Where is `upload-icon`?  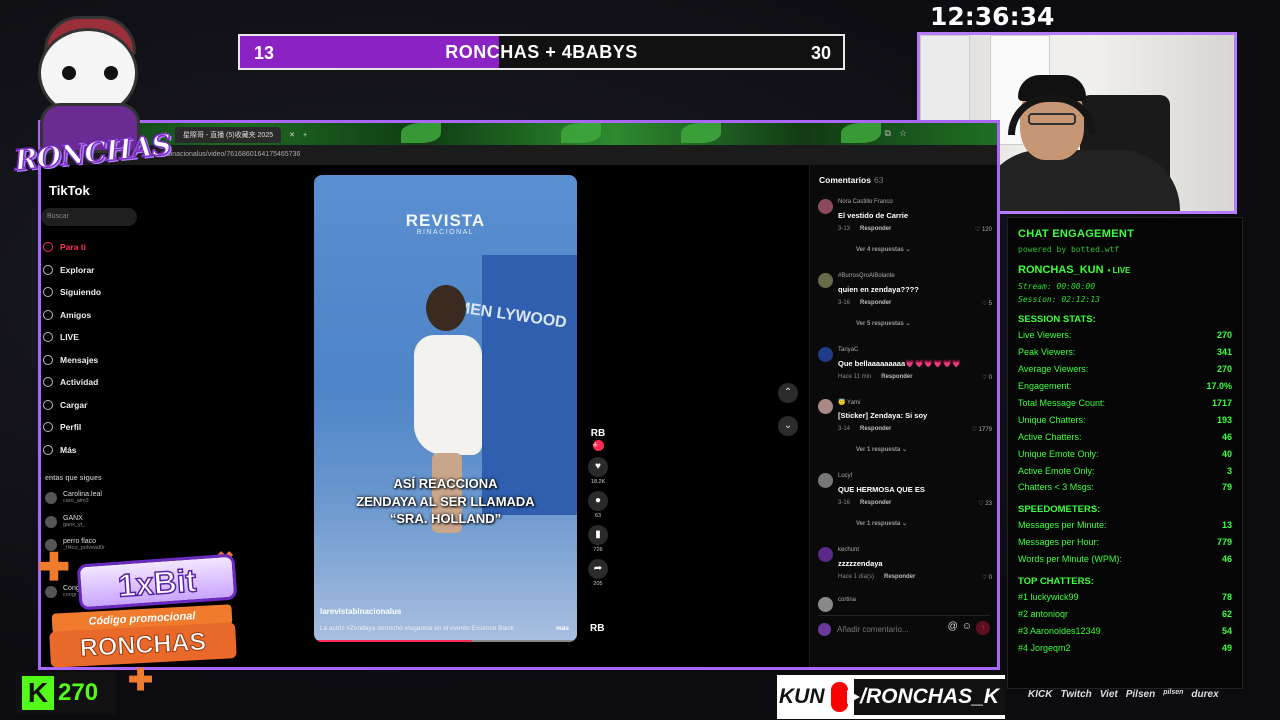 upload-icon is located at coordinates (48, 404).